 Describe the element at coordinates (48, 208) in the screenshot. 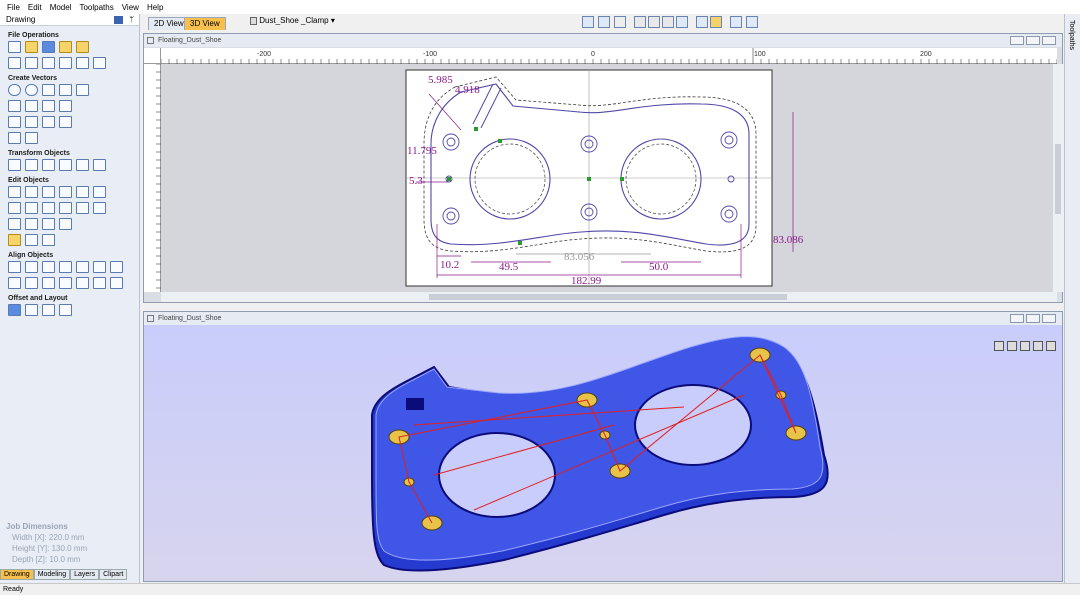

I see `intersect-icon` at that location.